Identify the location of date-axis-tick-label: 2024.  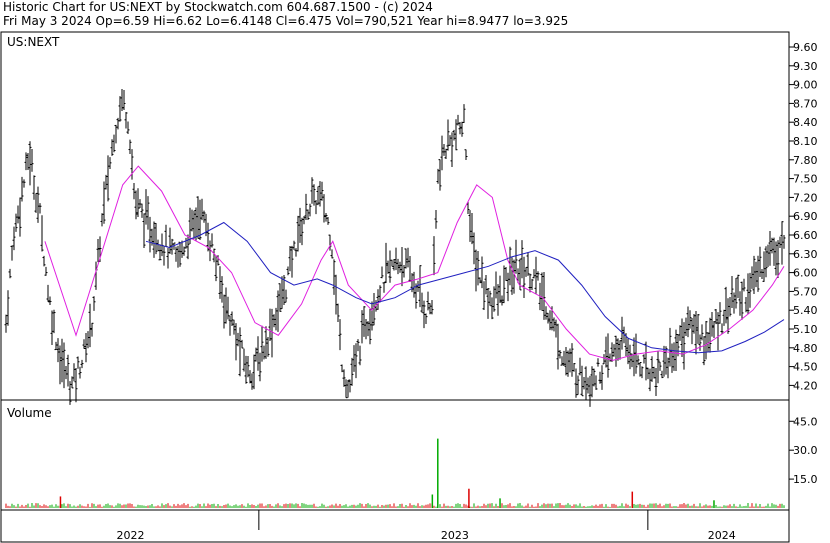
(722, 535).